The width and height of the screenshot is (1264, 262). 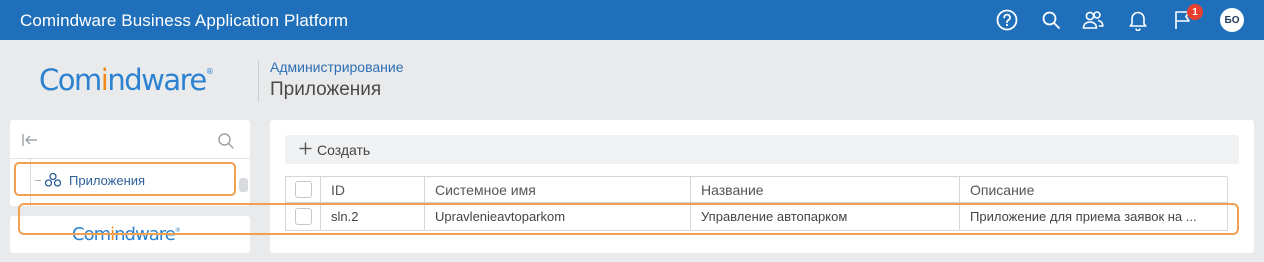 What do you see at coordinates (177, 230) in the screenshot?
I see `footer-logo-mark: ®` at bounding box center [177, 230].